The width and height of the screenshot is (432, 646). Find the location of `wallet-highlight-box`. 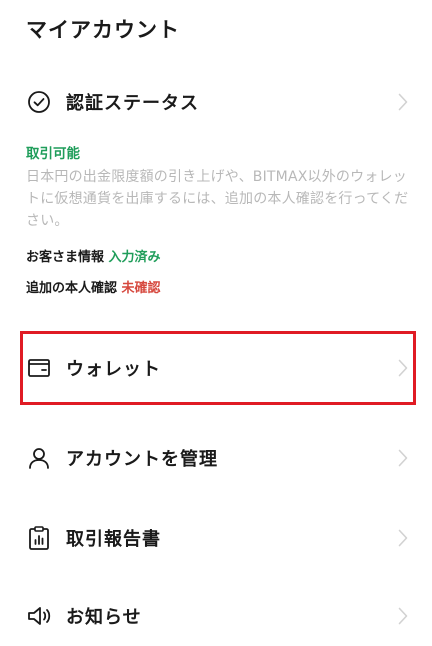

wallet-highlight-box is located at coordinates (218, 368).